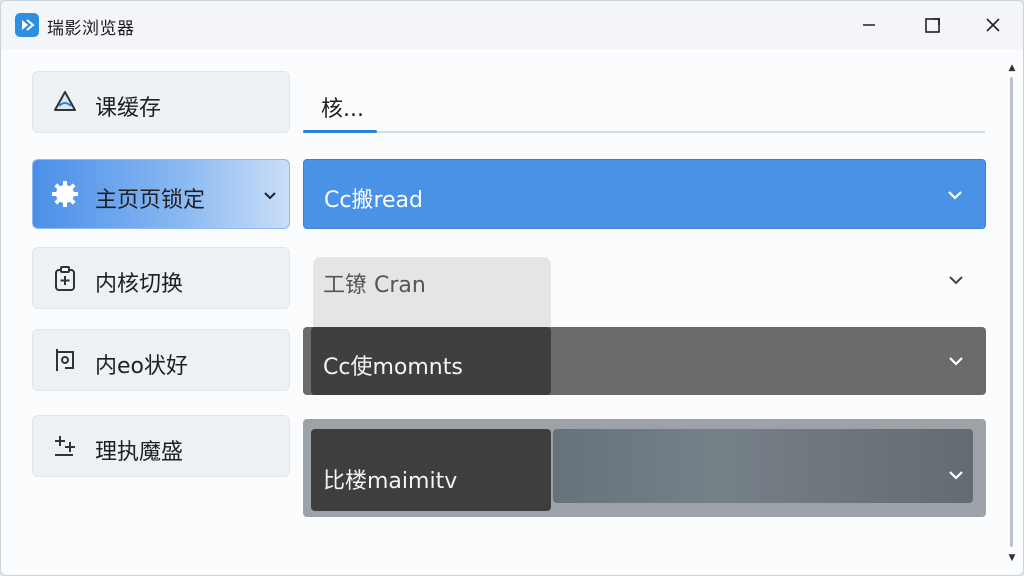  I want to click on sidebar-item-preferences: 内eo状好, so click(161, 360).